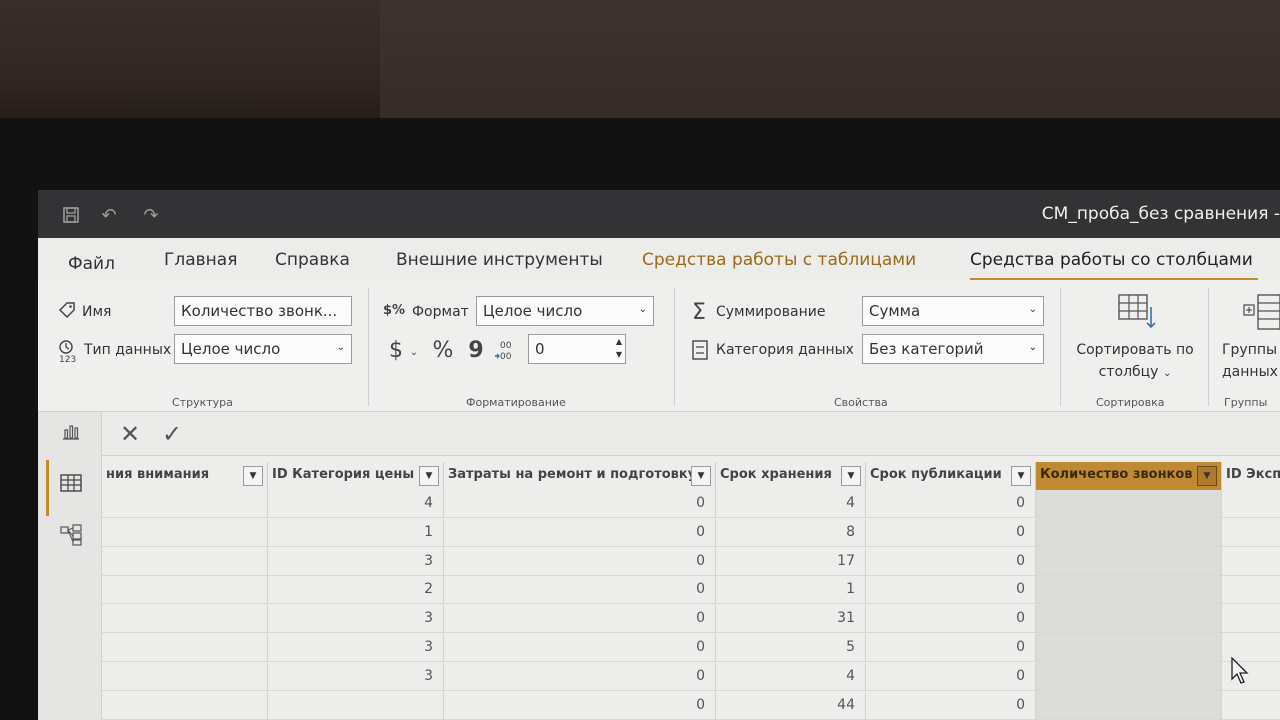 The image size is (1280, 720). Describe the element at coordinates (1250, 372) in the screenshot. I see `data-groups-label-2: данных` at that location.